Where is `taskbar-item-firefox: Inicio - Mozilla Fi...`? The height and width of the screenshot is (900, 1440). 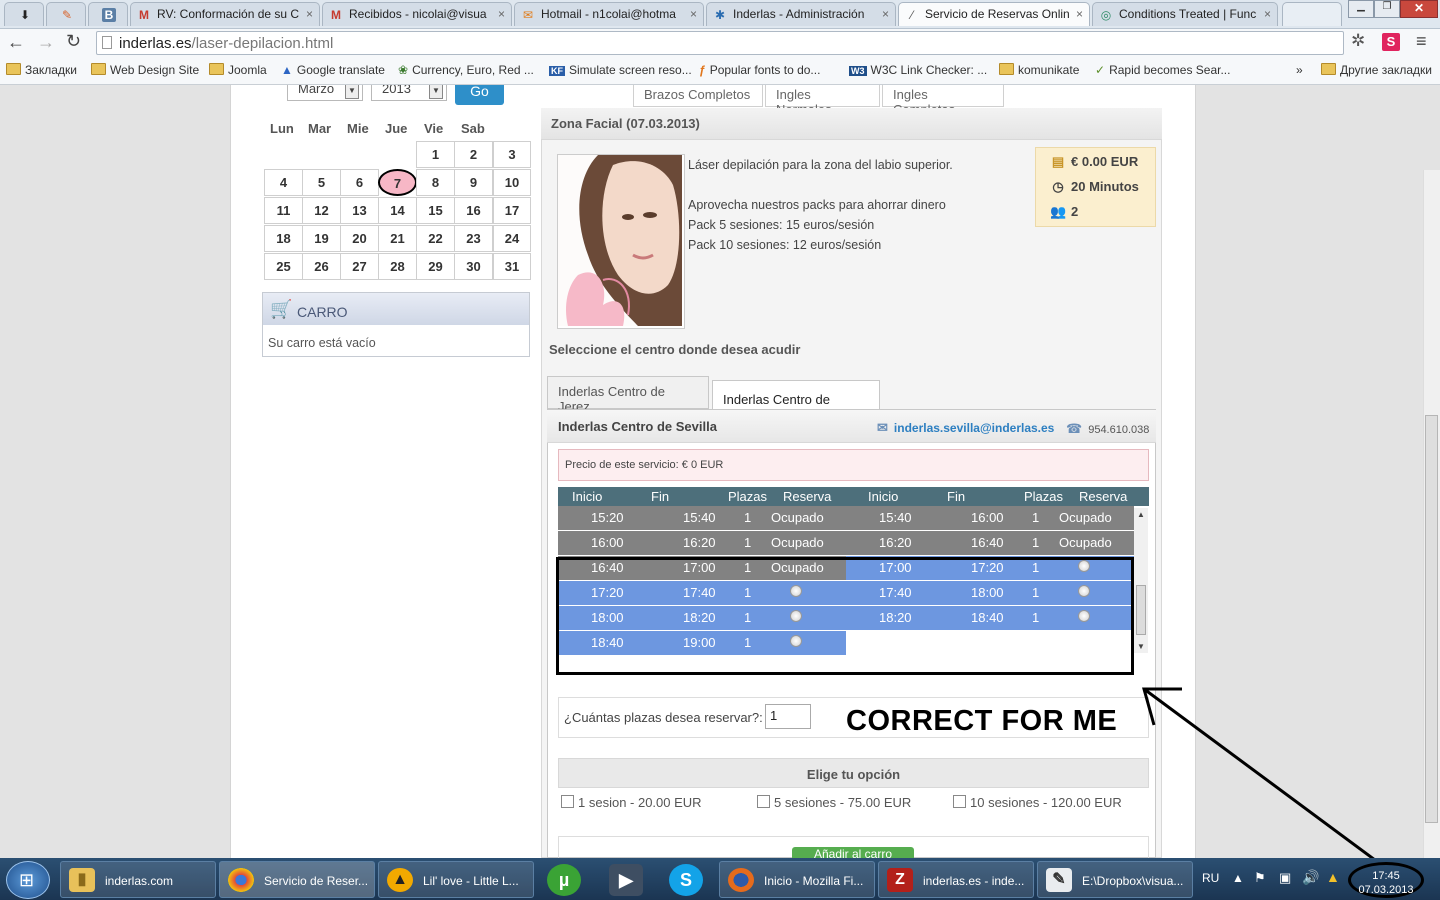
taskbar-item-firefox: Inicio - Mozilla Fi... is located at coordinates (797, 879).